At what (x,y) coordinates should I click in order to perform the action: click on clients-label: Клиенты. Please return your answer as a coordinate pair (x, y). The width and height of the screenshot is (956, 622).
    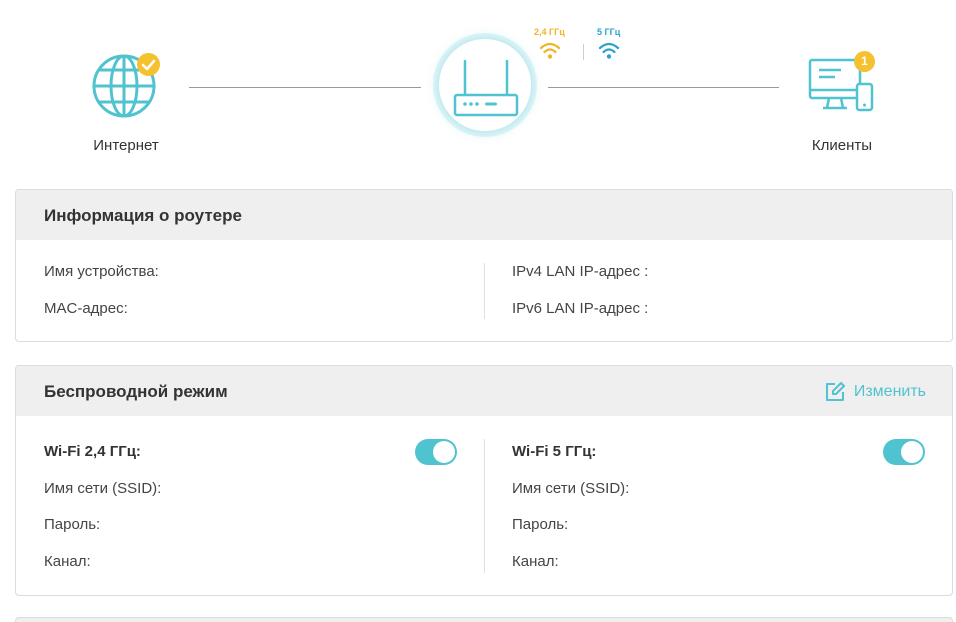
    Looking at the image, I should click on (842, 145).